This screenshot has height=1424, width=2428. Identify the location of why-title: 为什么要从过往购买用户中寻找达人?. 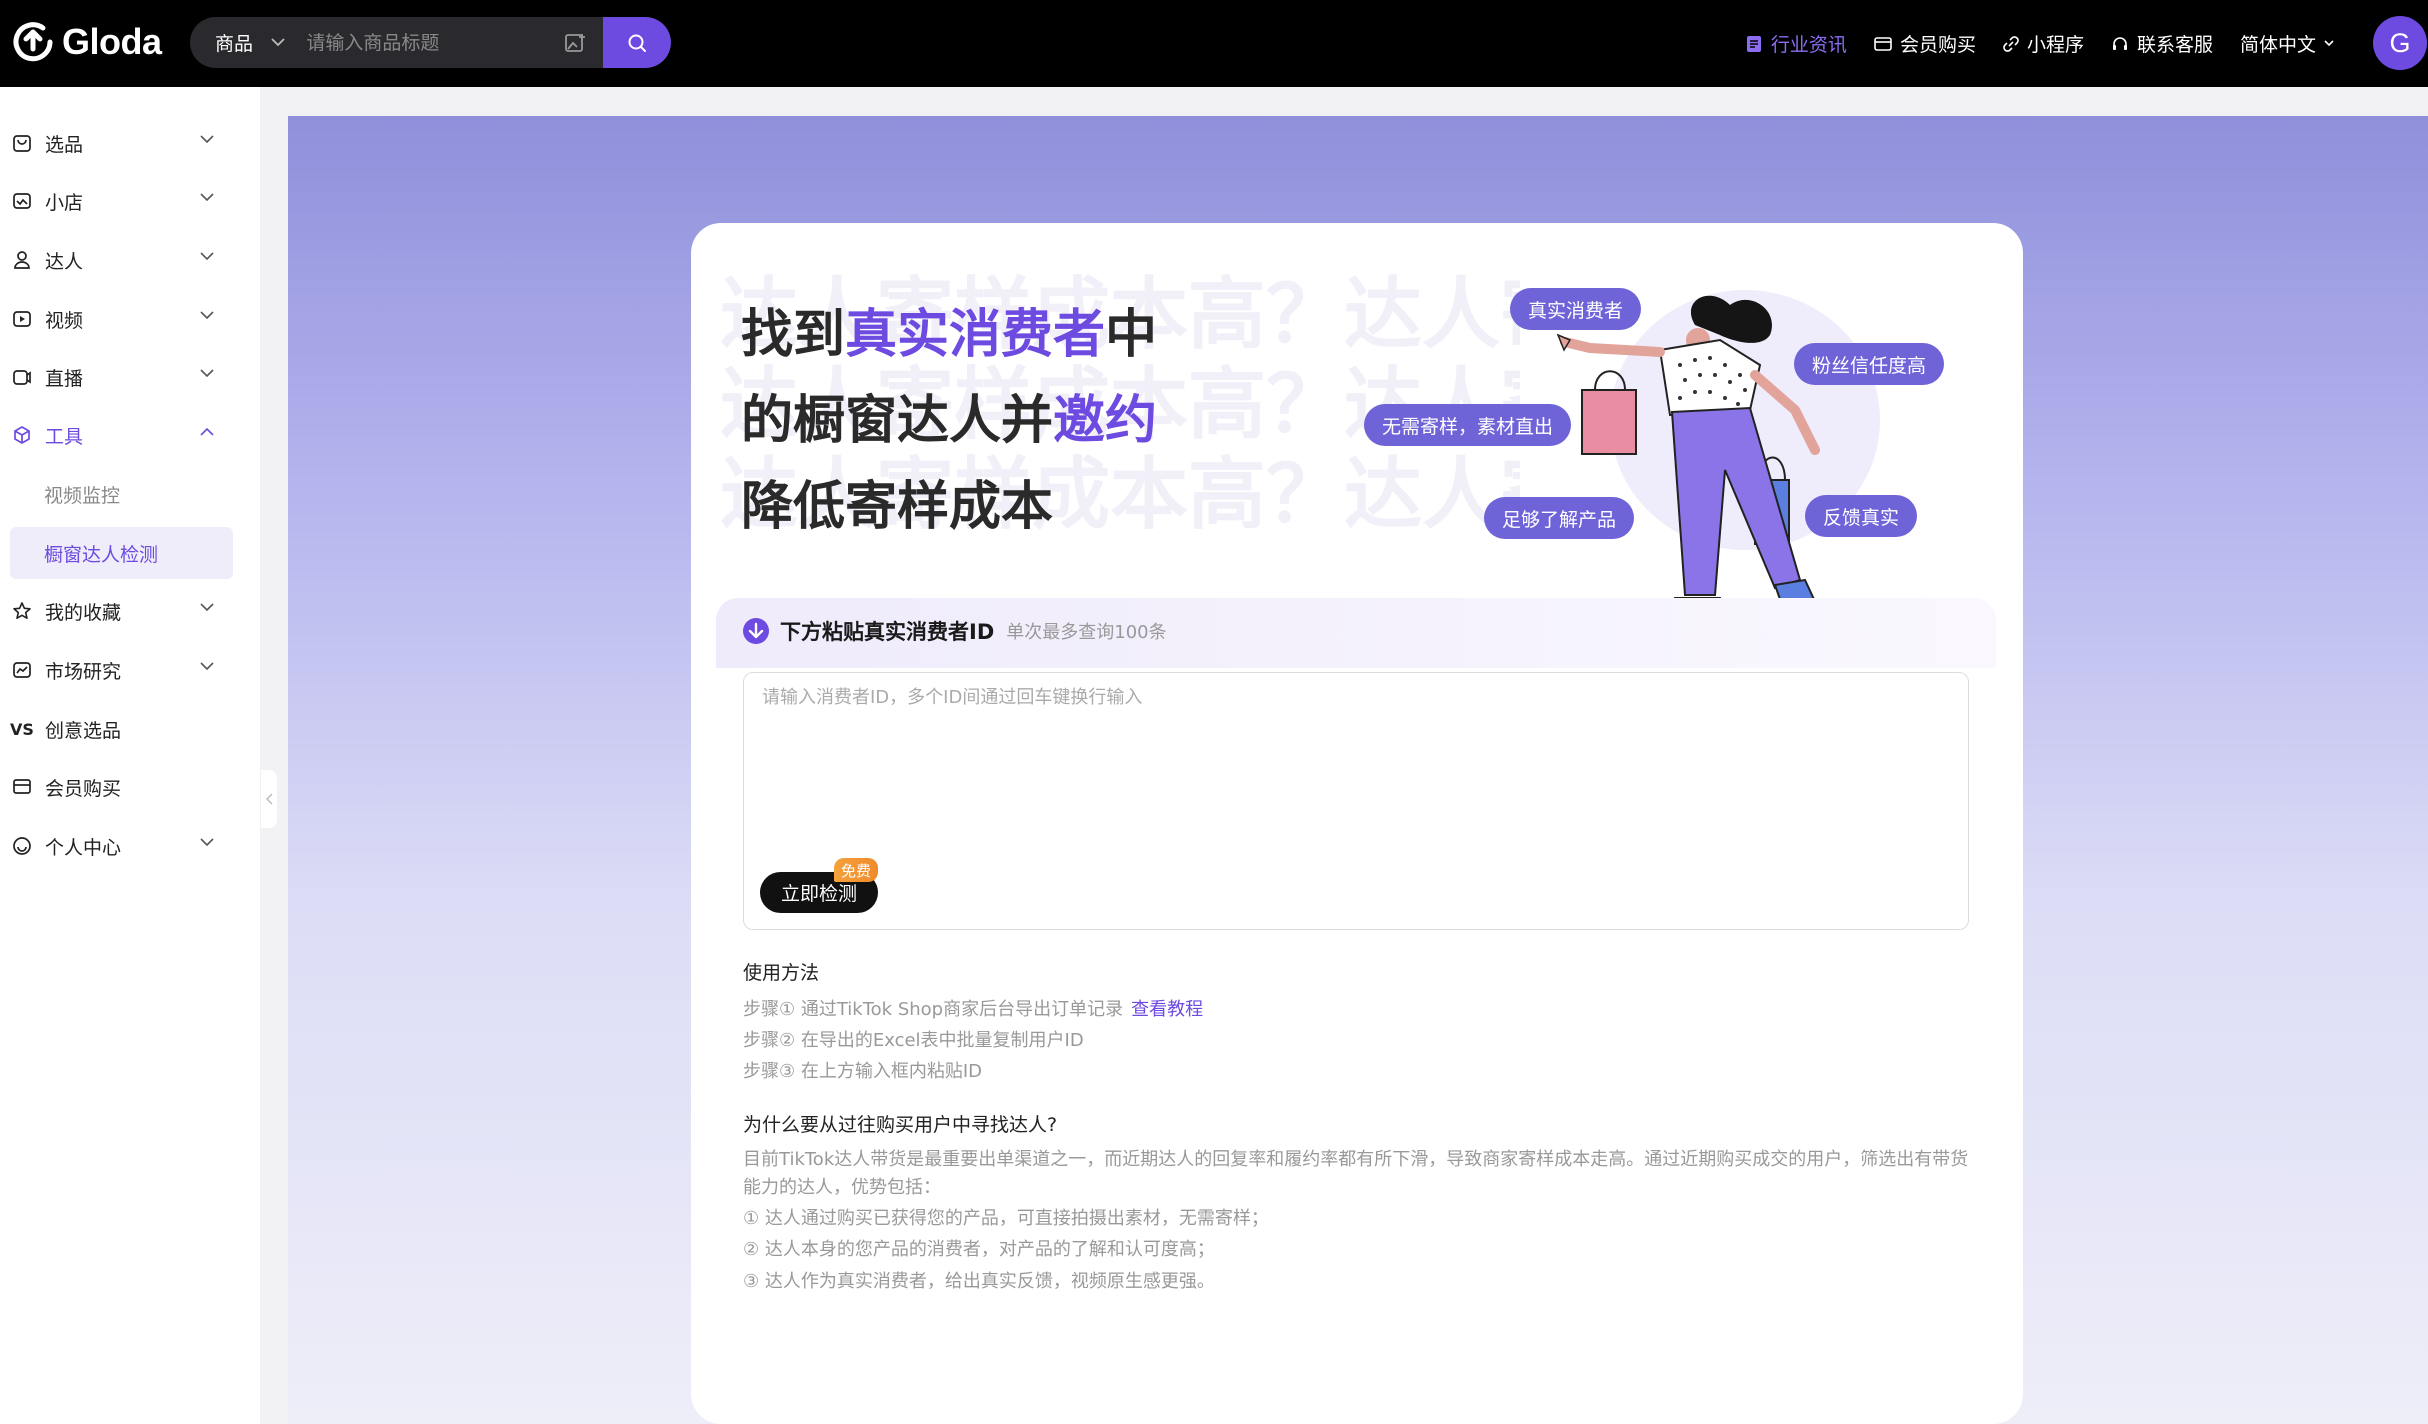
(900, 1125).